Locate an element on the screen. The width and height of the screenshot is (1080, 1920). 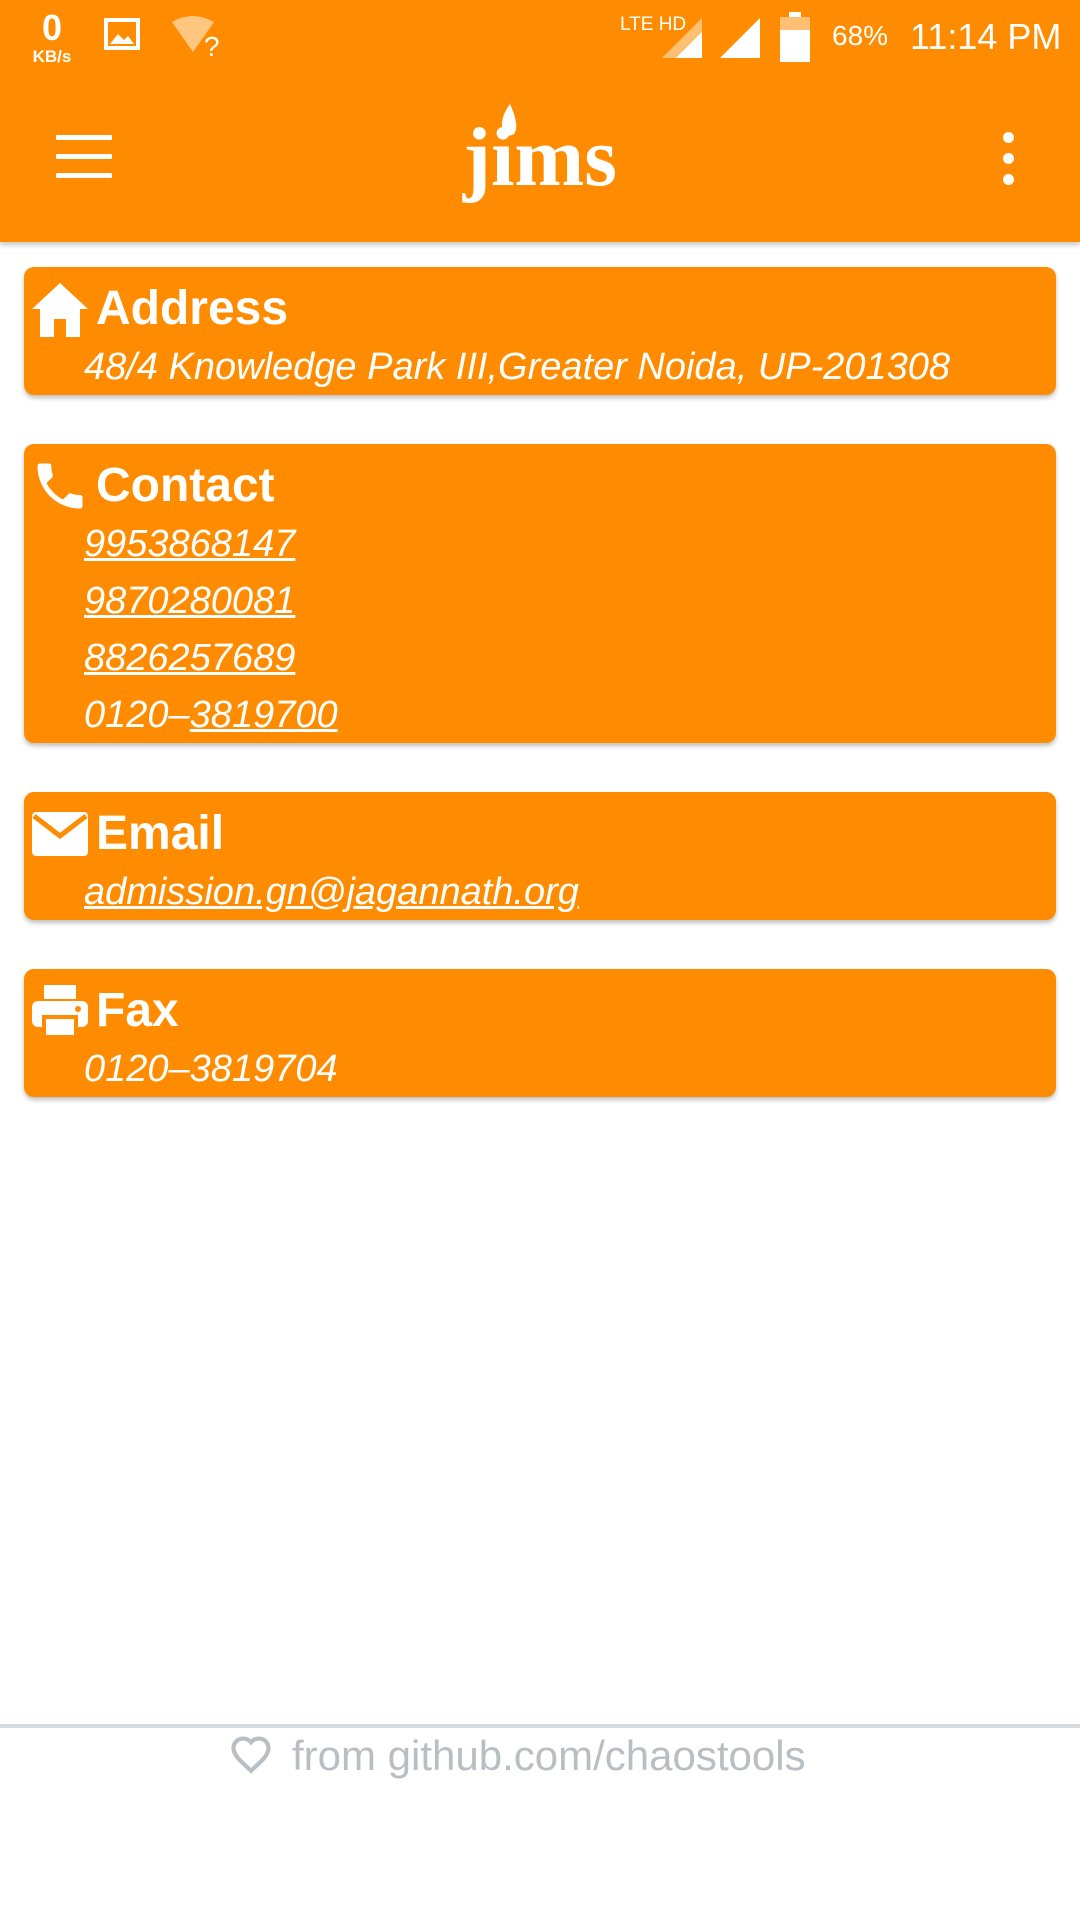
speed-unit: KB/s is located at coordinates (52, 56).